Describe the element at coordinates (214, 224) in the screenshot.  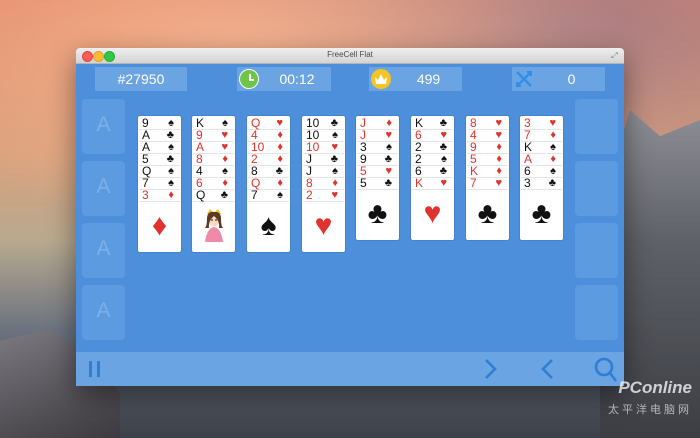
I see `queen-face-icon` at that location.